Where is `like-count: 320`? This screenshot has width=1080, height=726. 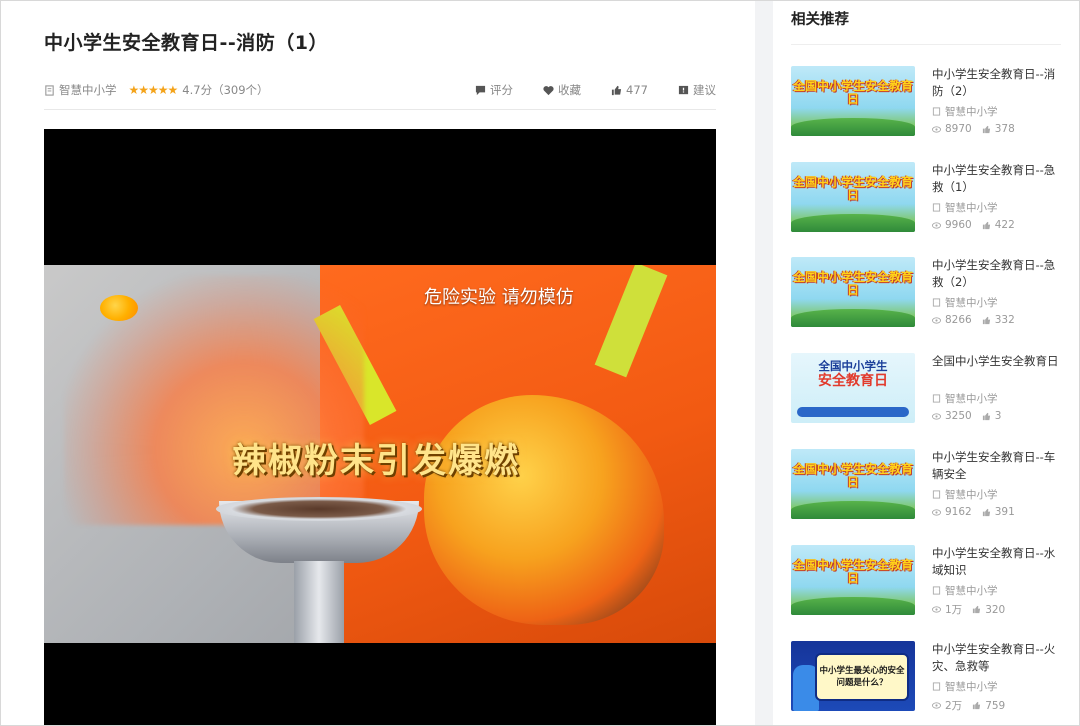
like-count: 320 is located at coordinates (995, 609).